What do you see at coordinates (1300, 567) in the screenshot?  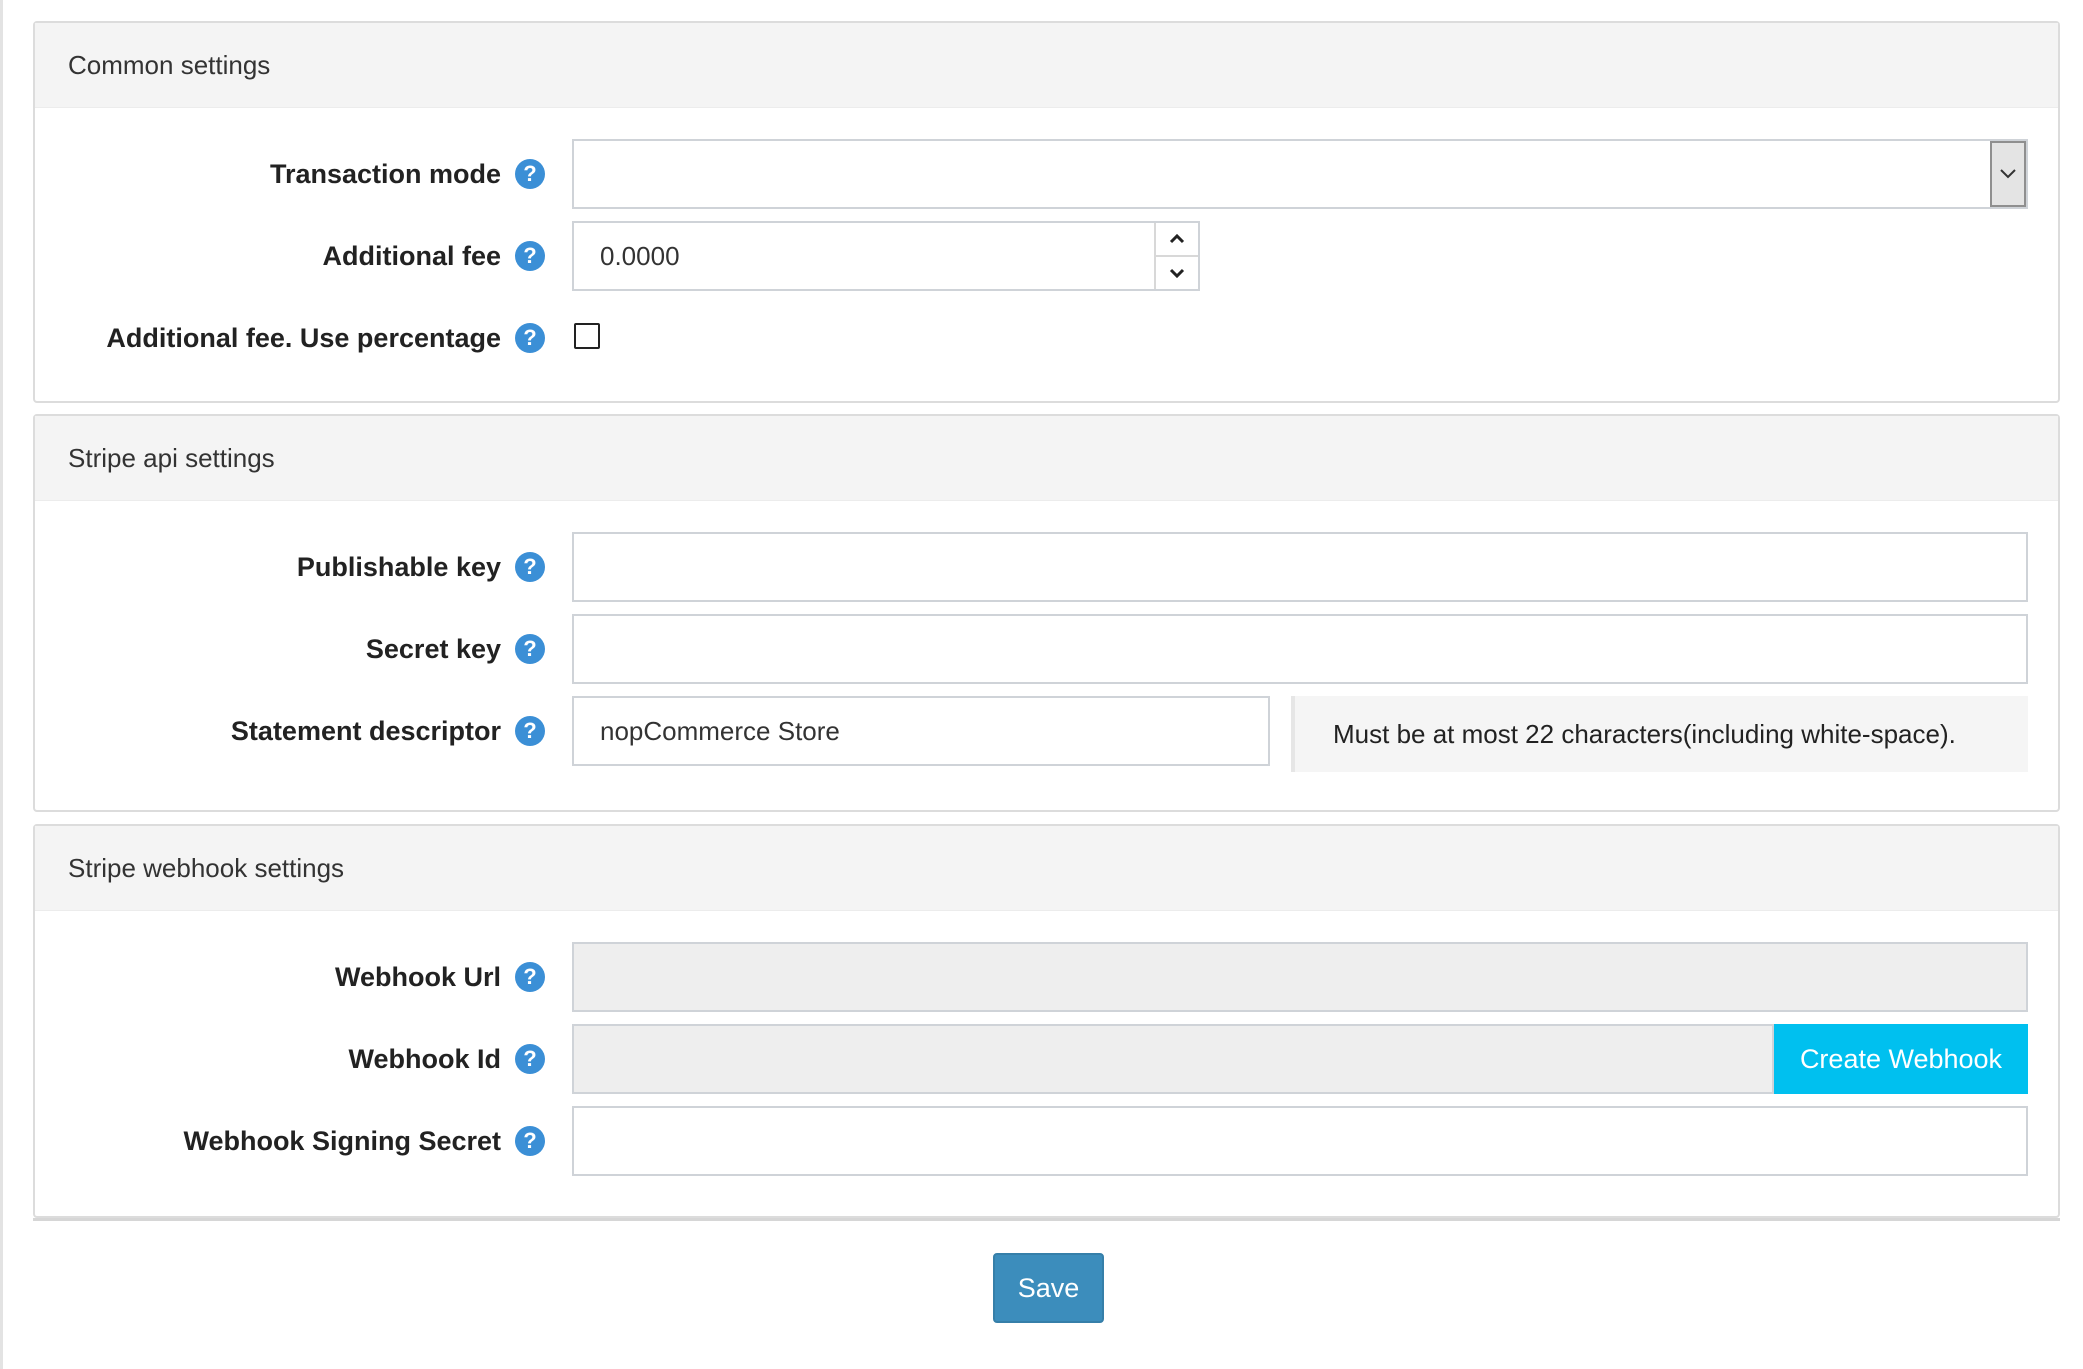 I see `publishable-key-input` at bounding box center [1300, 567].